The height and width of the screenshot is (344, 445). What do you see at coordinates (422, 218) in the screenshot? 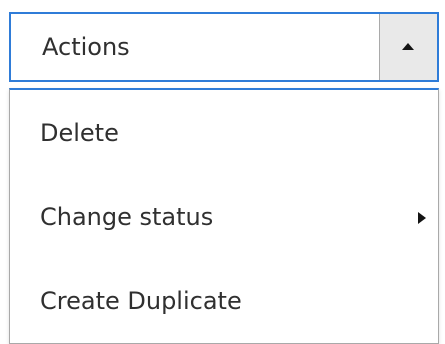
I see `caret-right-icon` at bounding box center [422, 218].